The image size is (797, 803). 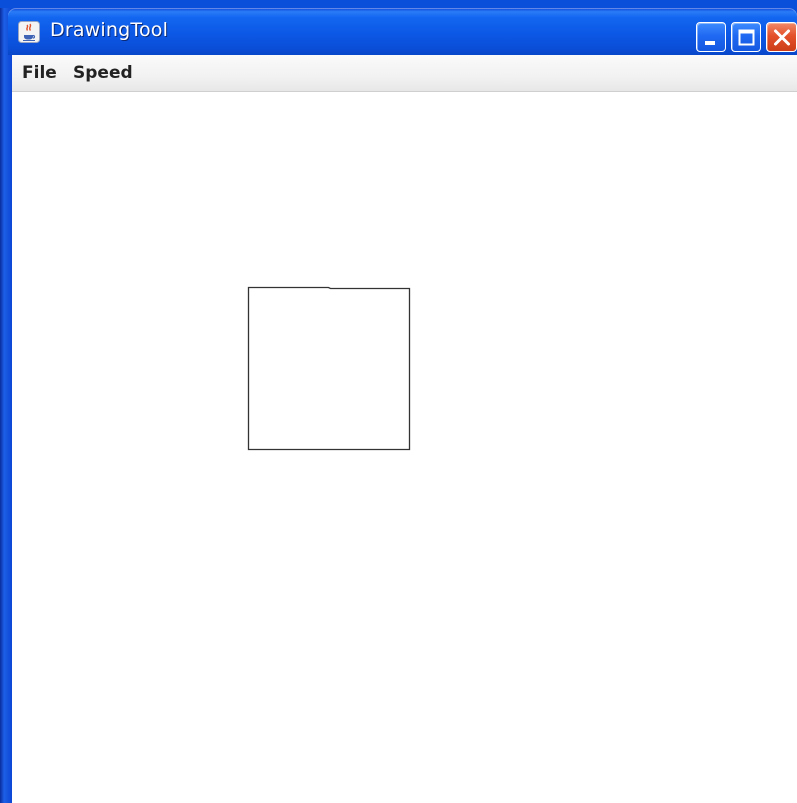 What do you see at coordinates (109, 30) in the screenshot?
I see `window-title: DrawingTool` at bounding box center [109, 30].